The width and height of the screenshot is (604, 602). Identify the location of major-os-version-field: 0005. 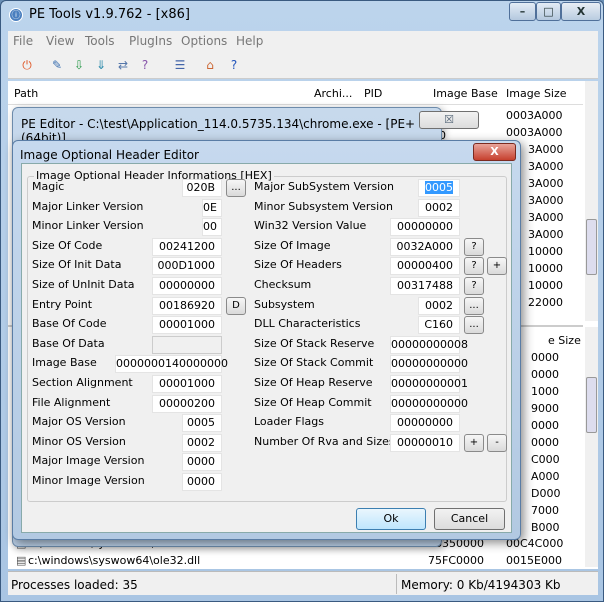
(202, 423).